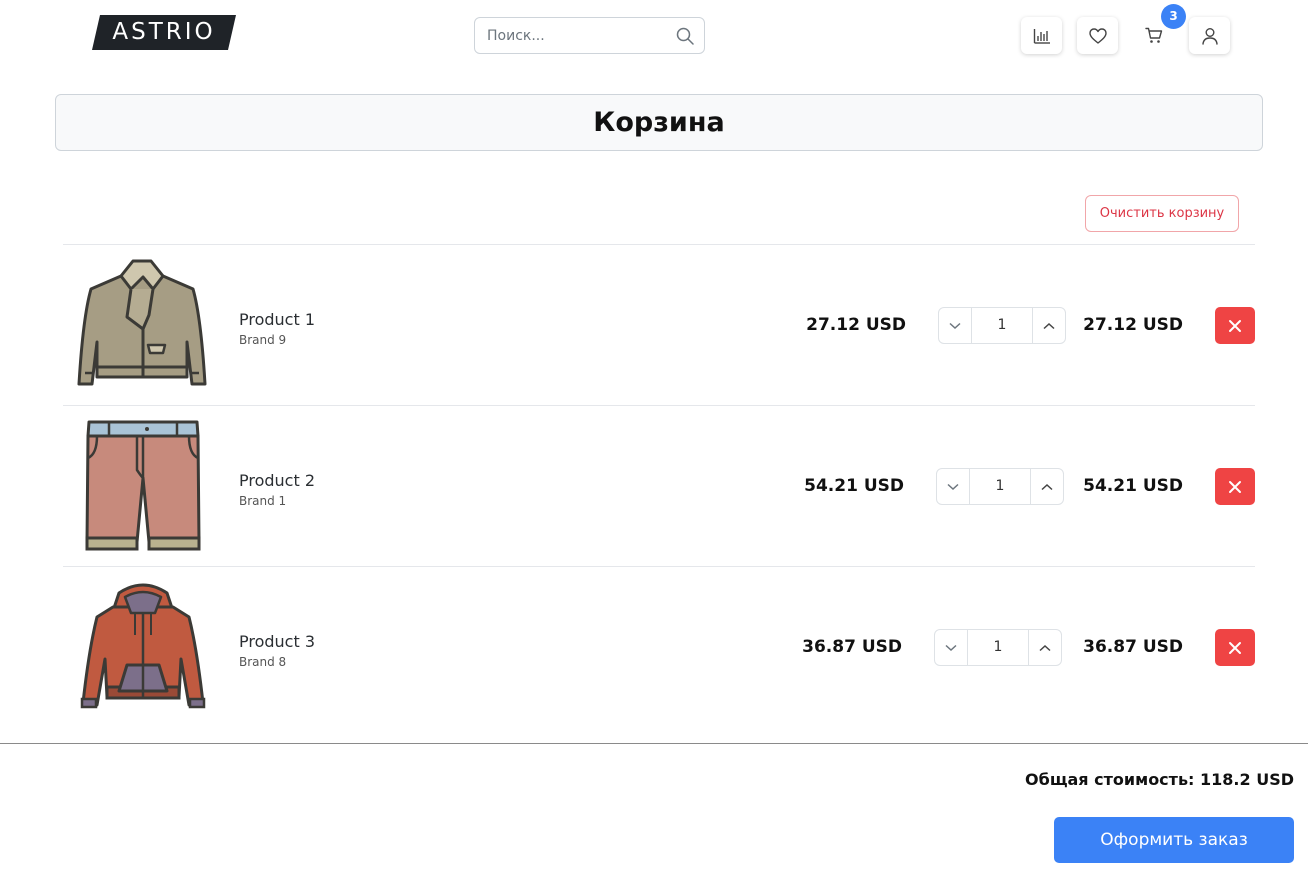 The height and width of the screenshot is (887, 1308). What do you see at coordinates (572, 35) in the screenshot?
I see `search-input` at bounding box center [572, 35].